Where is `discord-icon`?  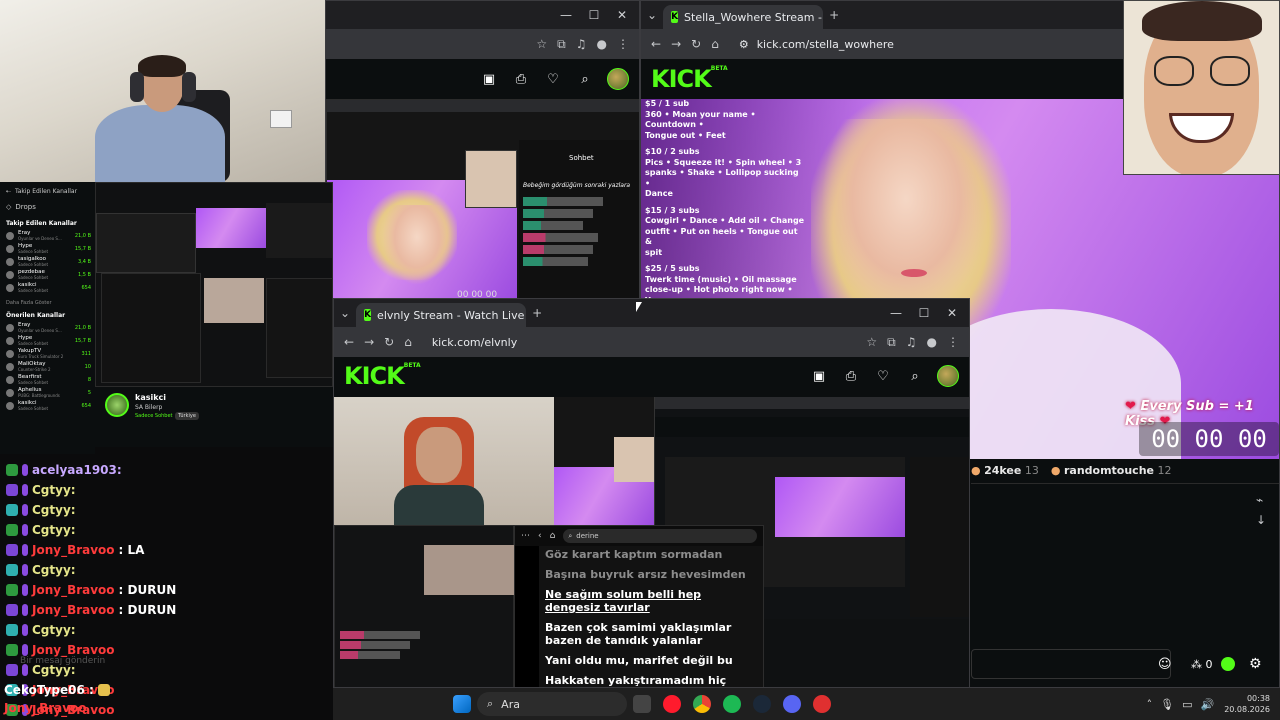 discord-icon is located at coordinates (792, 704).